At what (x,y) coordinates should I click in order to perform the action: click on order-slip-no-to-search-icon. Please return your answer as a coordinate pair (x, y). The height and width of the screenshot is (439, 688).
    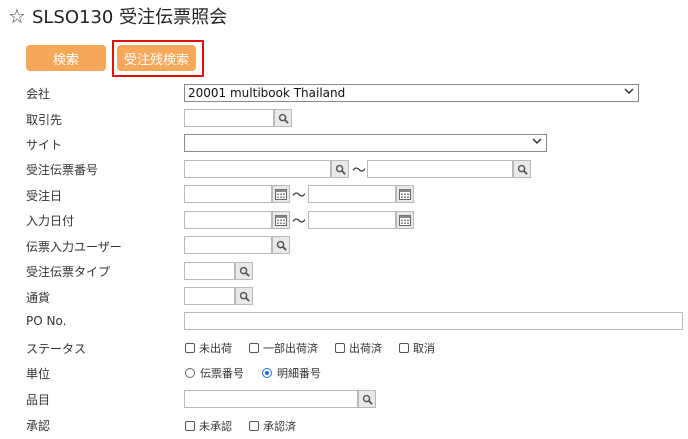
    Looking at the image, I should click on (522, 169).